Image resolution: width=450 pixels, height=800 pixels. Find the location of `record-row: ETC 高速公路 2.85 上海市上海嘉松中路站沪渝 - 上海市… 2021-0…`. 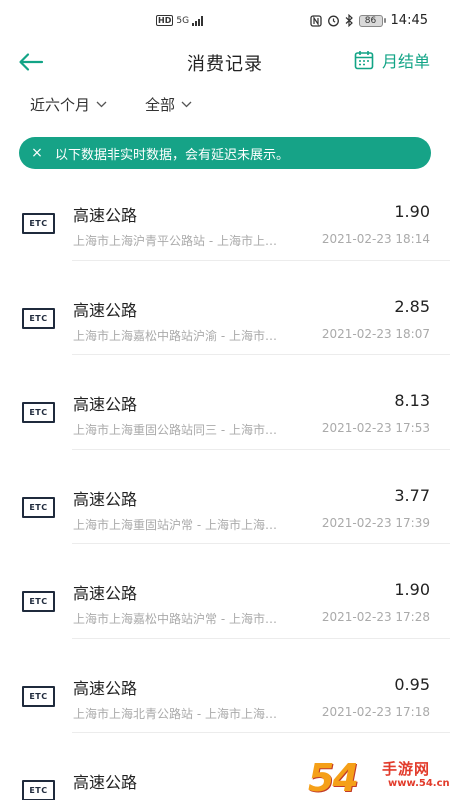

record-row: ETC 高速公路 2.85 上海市上海嘉松中路站沪渝 - 上海市… 2021-0… is located at coordinates (225, 308).